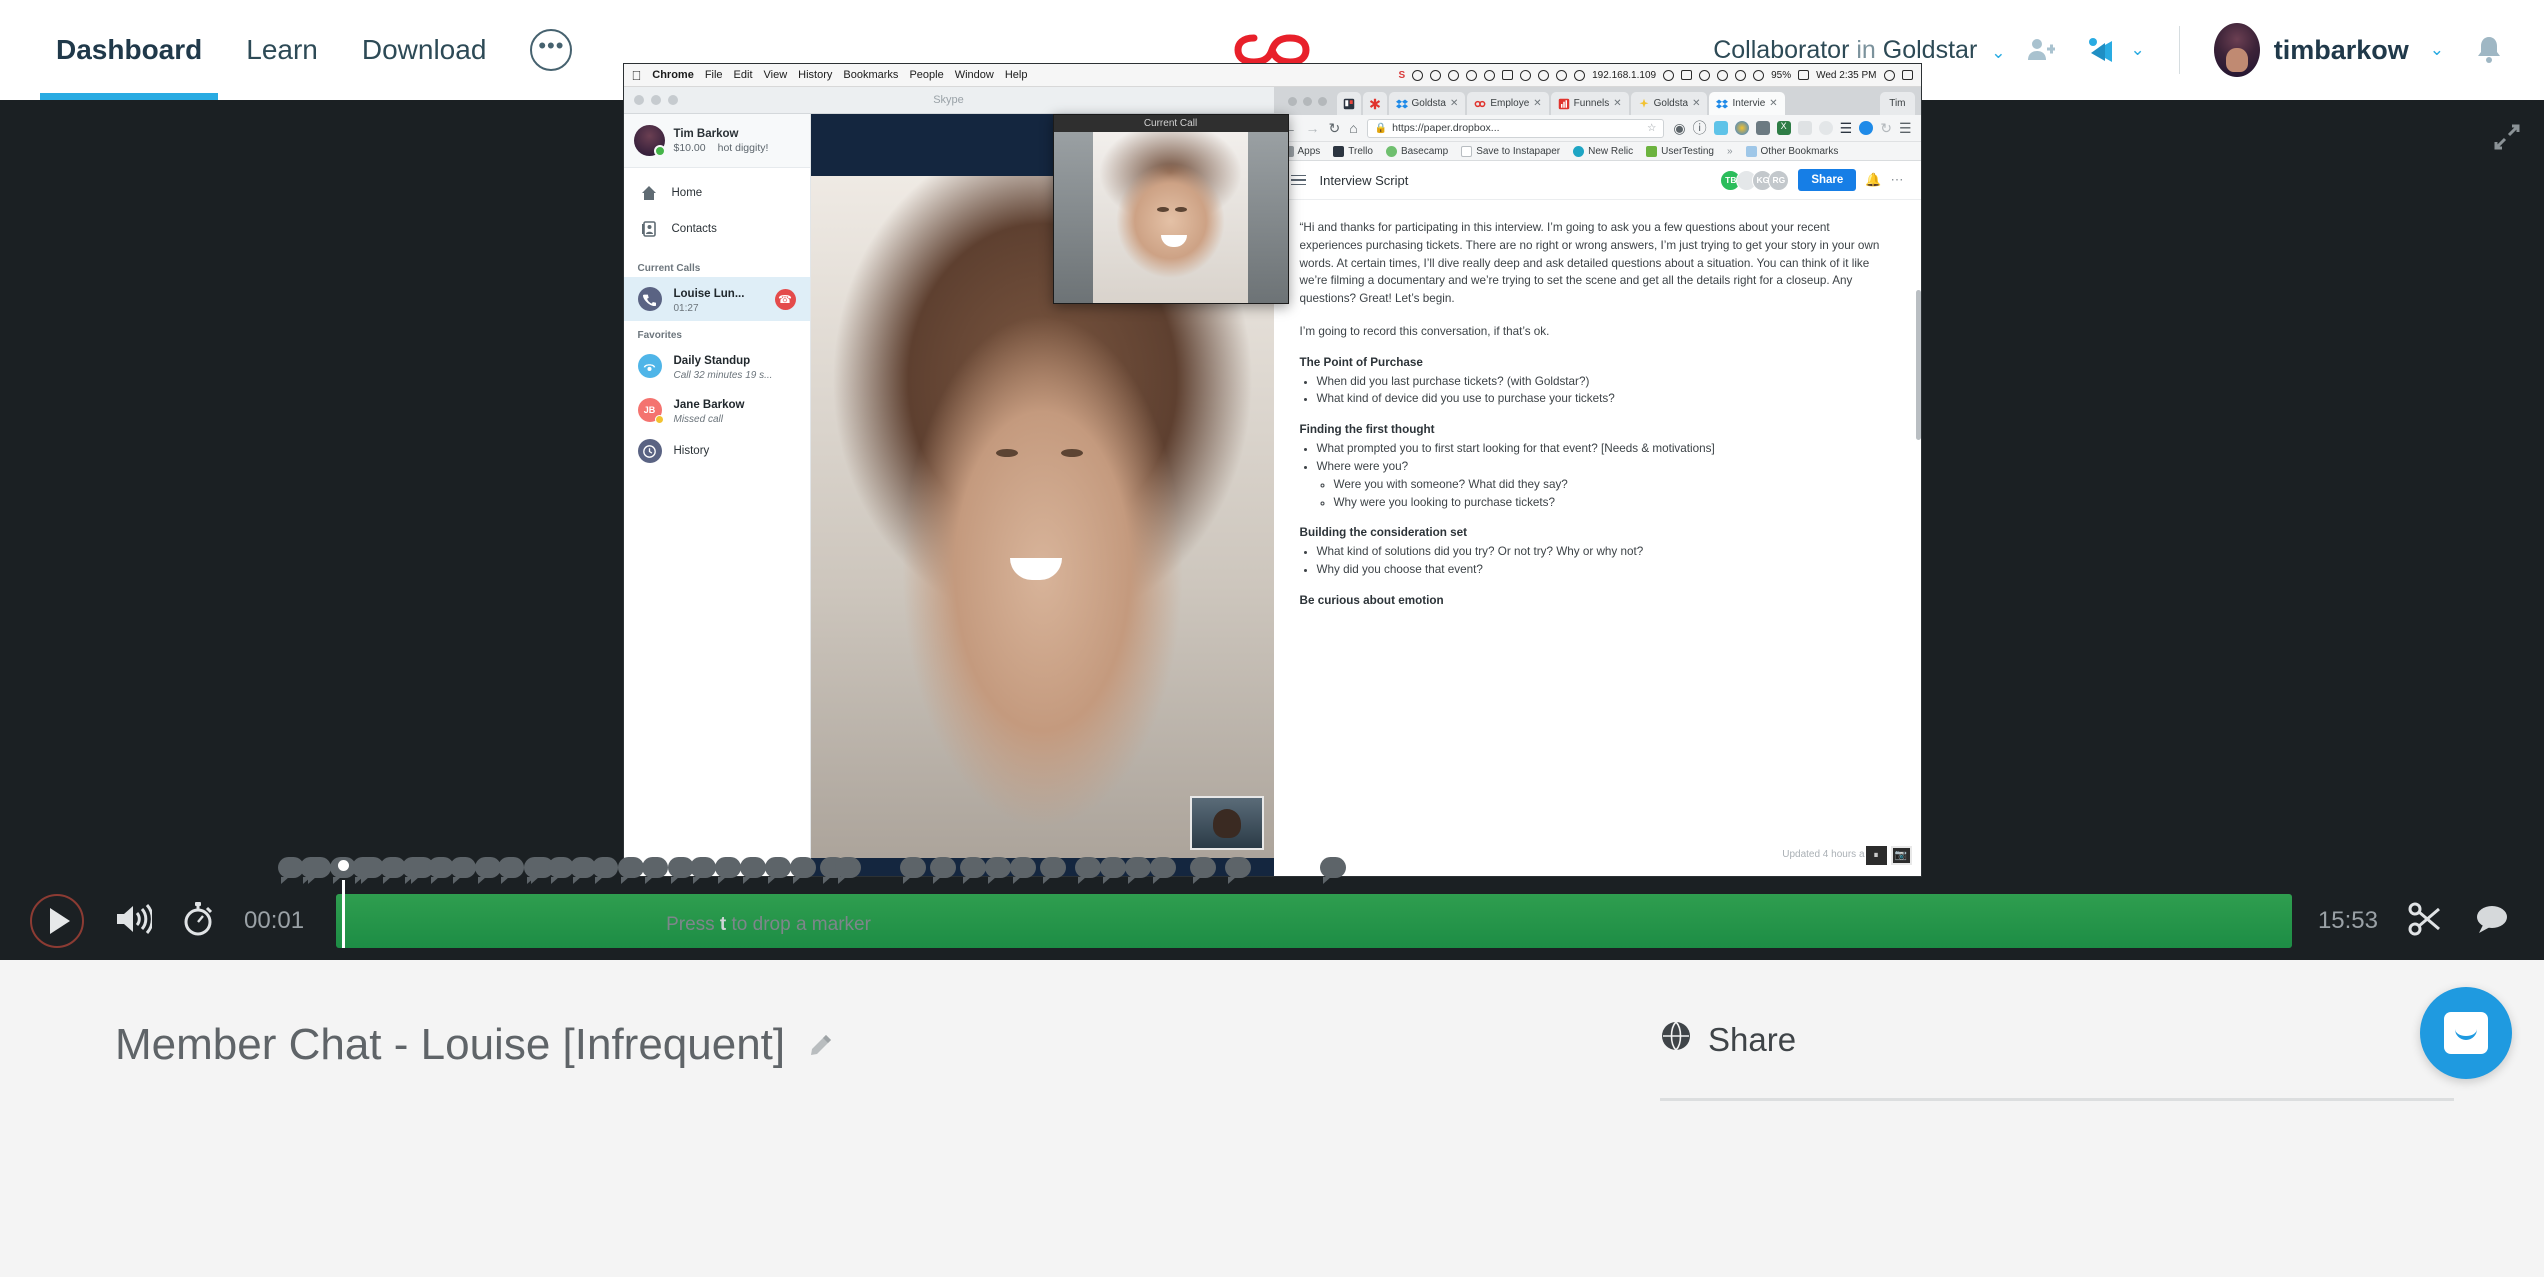 This screenshot has height=1277, width=2544. Describe the element at coordinates (551, 50) in the screenshot. I see `ellipsis-icon: •••` at that location.